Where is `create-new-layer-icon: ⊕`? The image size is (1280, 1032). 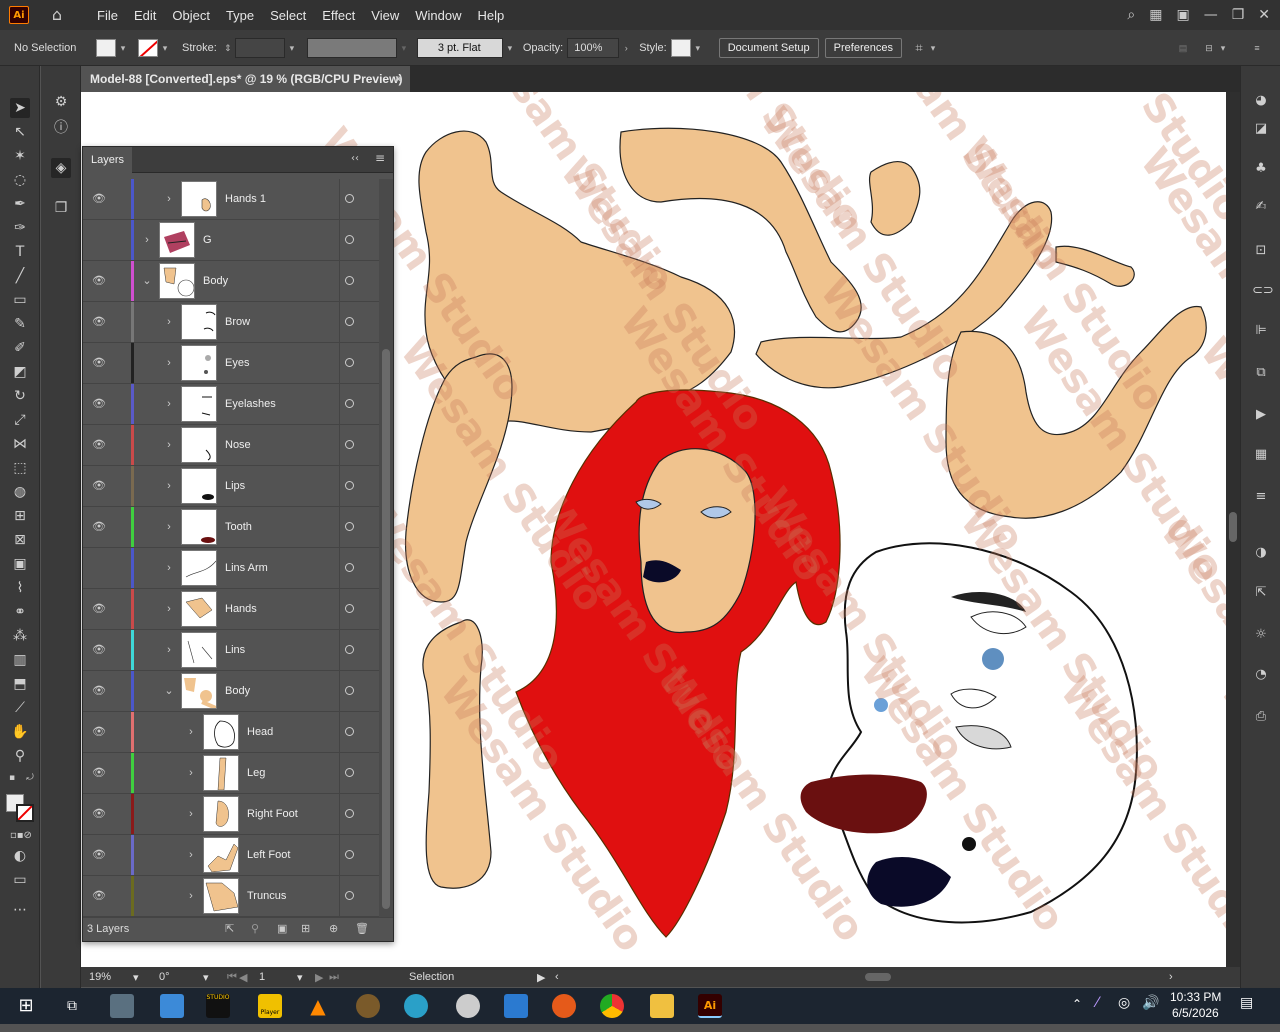 create-new-layer-icon: ⊕ is located at coordinates (333, 928).